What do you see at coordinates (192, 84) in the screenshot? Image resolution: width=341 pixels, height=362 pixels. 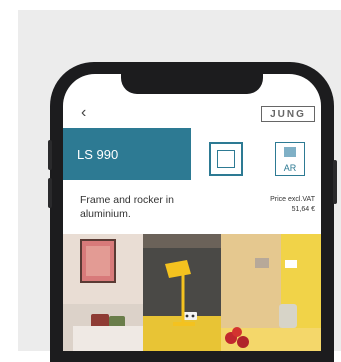 I see `notch` at bounding box center [192, 84].